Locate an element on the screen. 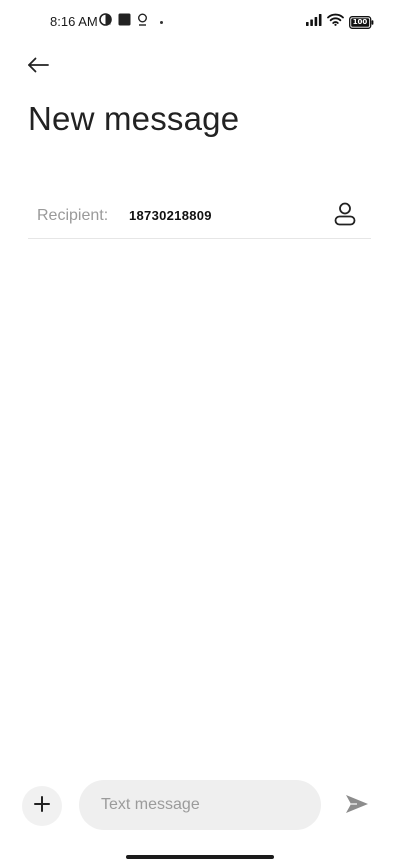 This screenshot has width=400, height=866. status-time: 8:16 AM is located at coordinates (74, 21).